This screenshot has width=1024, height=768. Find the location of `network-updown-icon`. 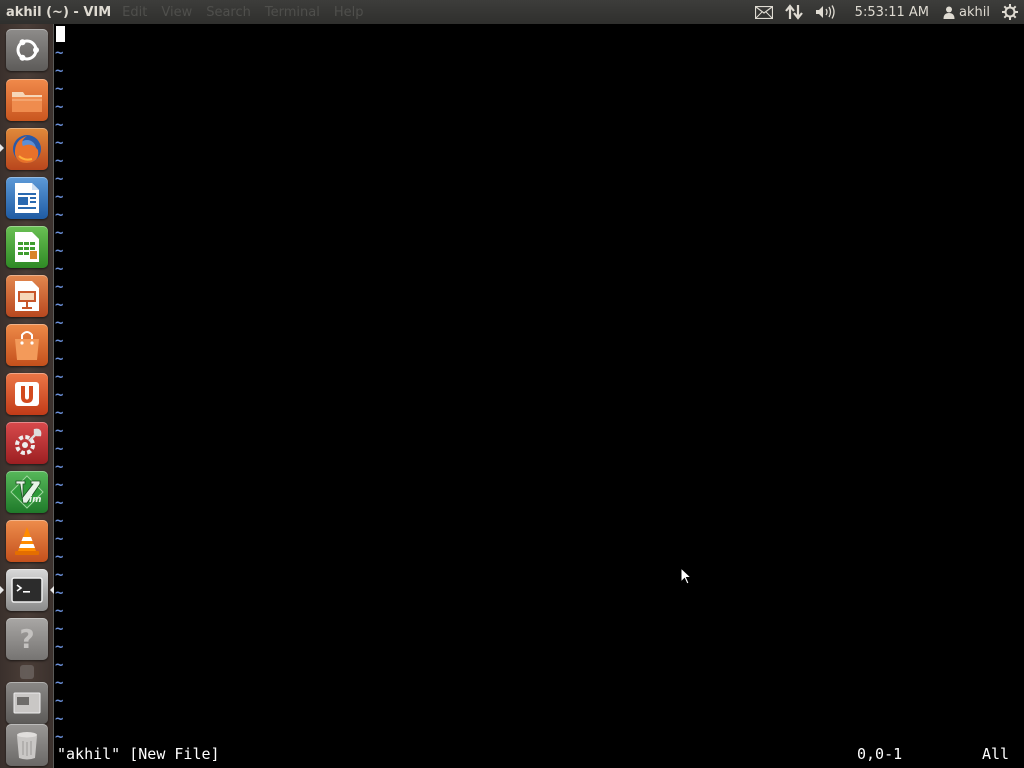

network-updown-icon is located at coordinates (794, 12).